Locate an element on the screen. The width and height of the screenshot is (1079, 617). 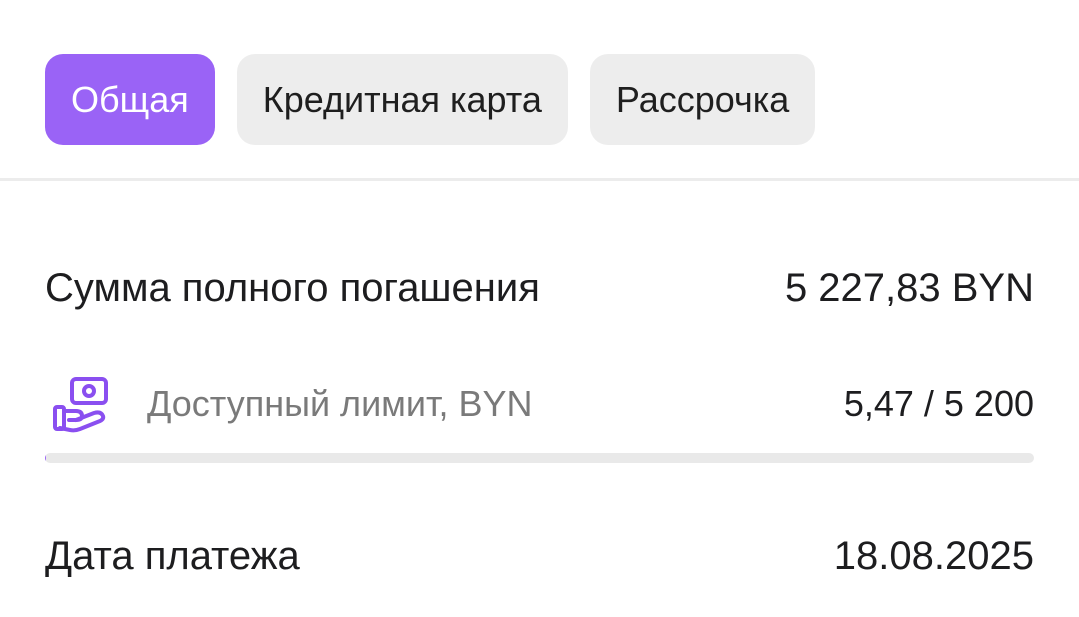
payment-date-label: Дата платежа is located at coordinates (172, 555).